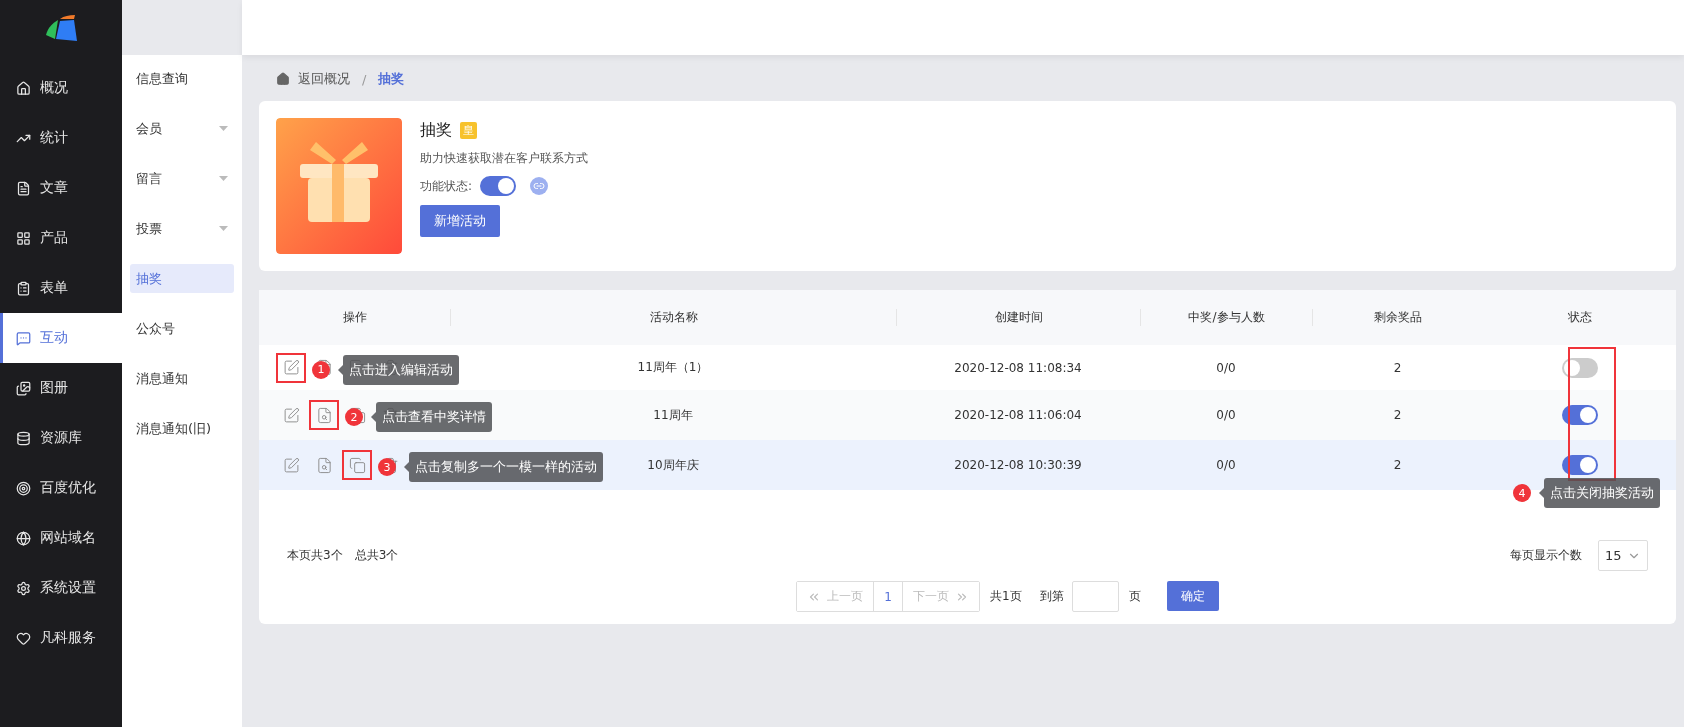 Image resolution: width=1684 pixels, height=727 pixels. What do you see at coordinates (61, 238) in the screenshot?
I see `nav-item: 产品` at bounding box center [61, 238].